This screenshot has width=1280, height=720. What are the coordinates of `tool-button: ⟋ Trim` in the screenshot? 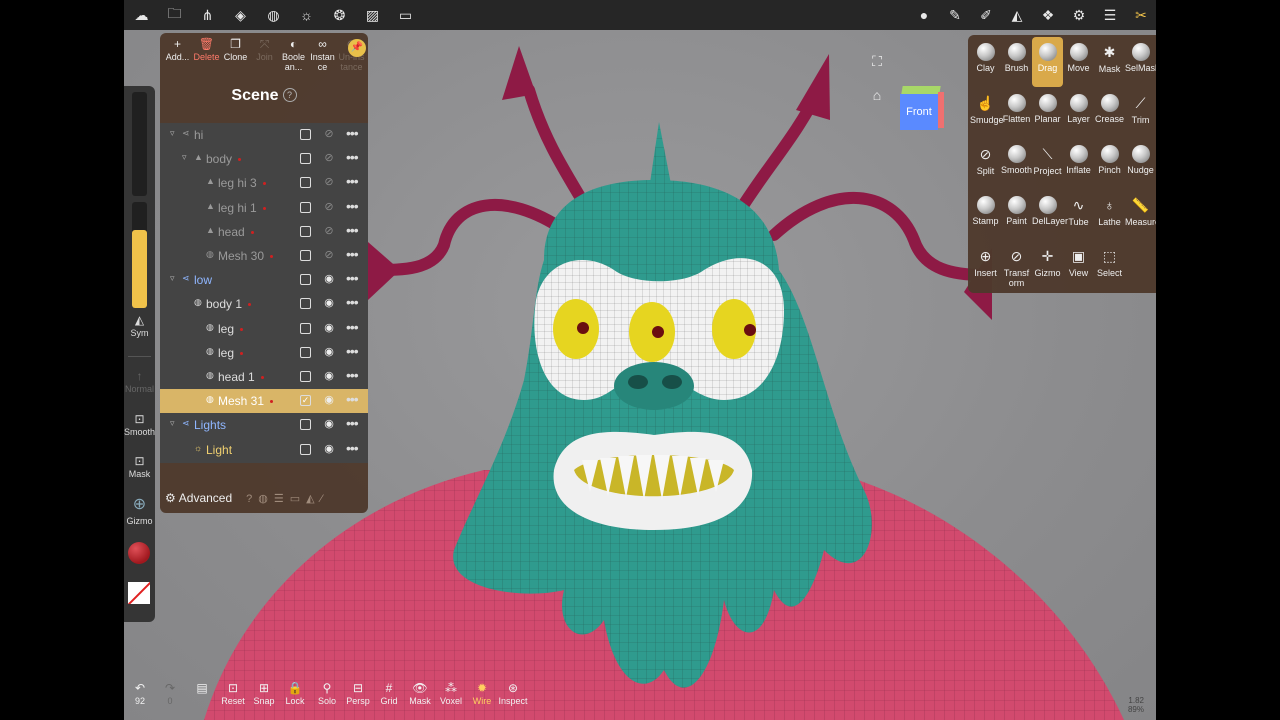 It's located at (1140, 113).